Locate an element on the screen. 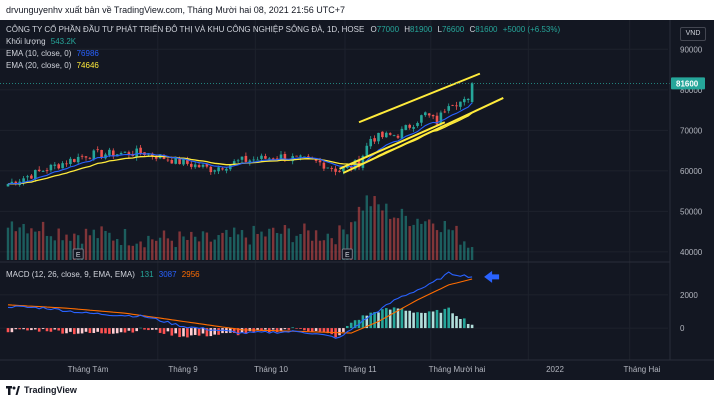 Image resolution: width=714 pixels, height=400 pixels. ohlc-low: L76600 is located at coordinates (451, 29).